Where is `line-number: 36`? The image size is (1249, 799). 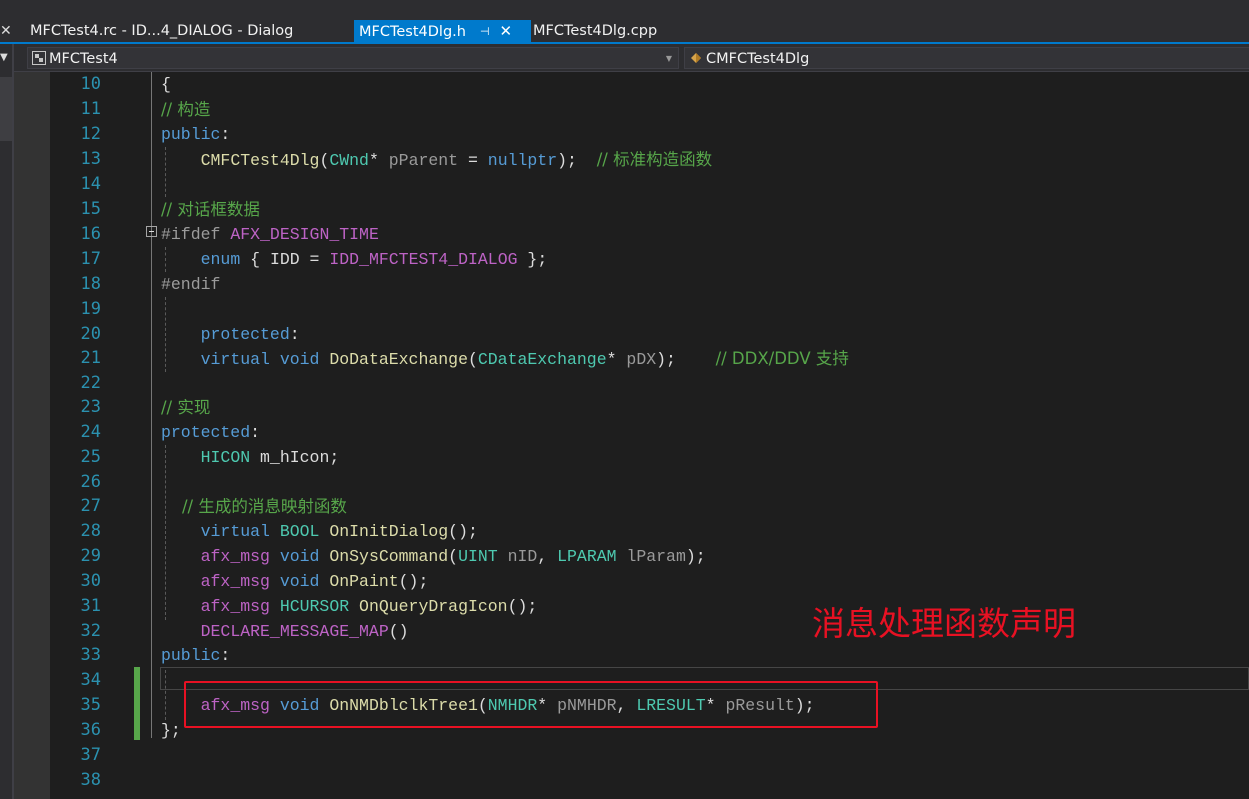
line-number: 36 is located at coordinates (90, 730).